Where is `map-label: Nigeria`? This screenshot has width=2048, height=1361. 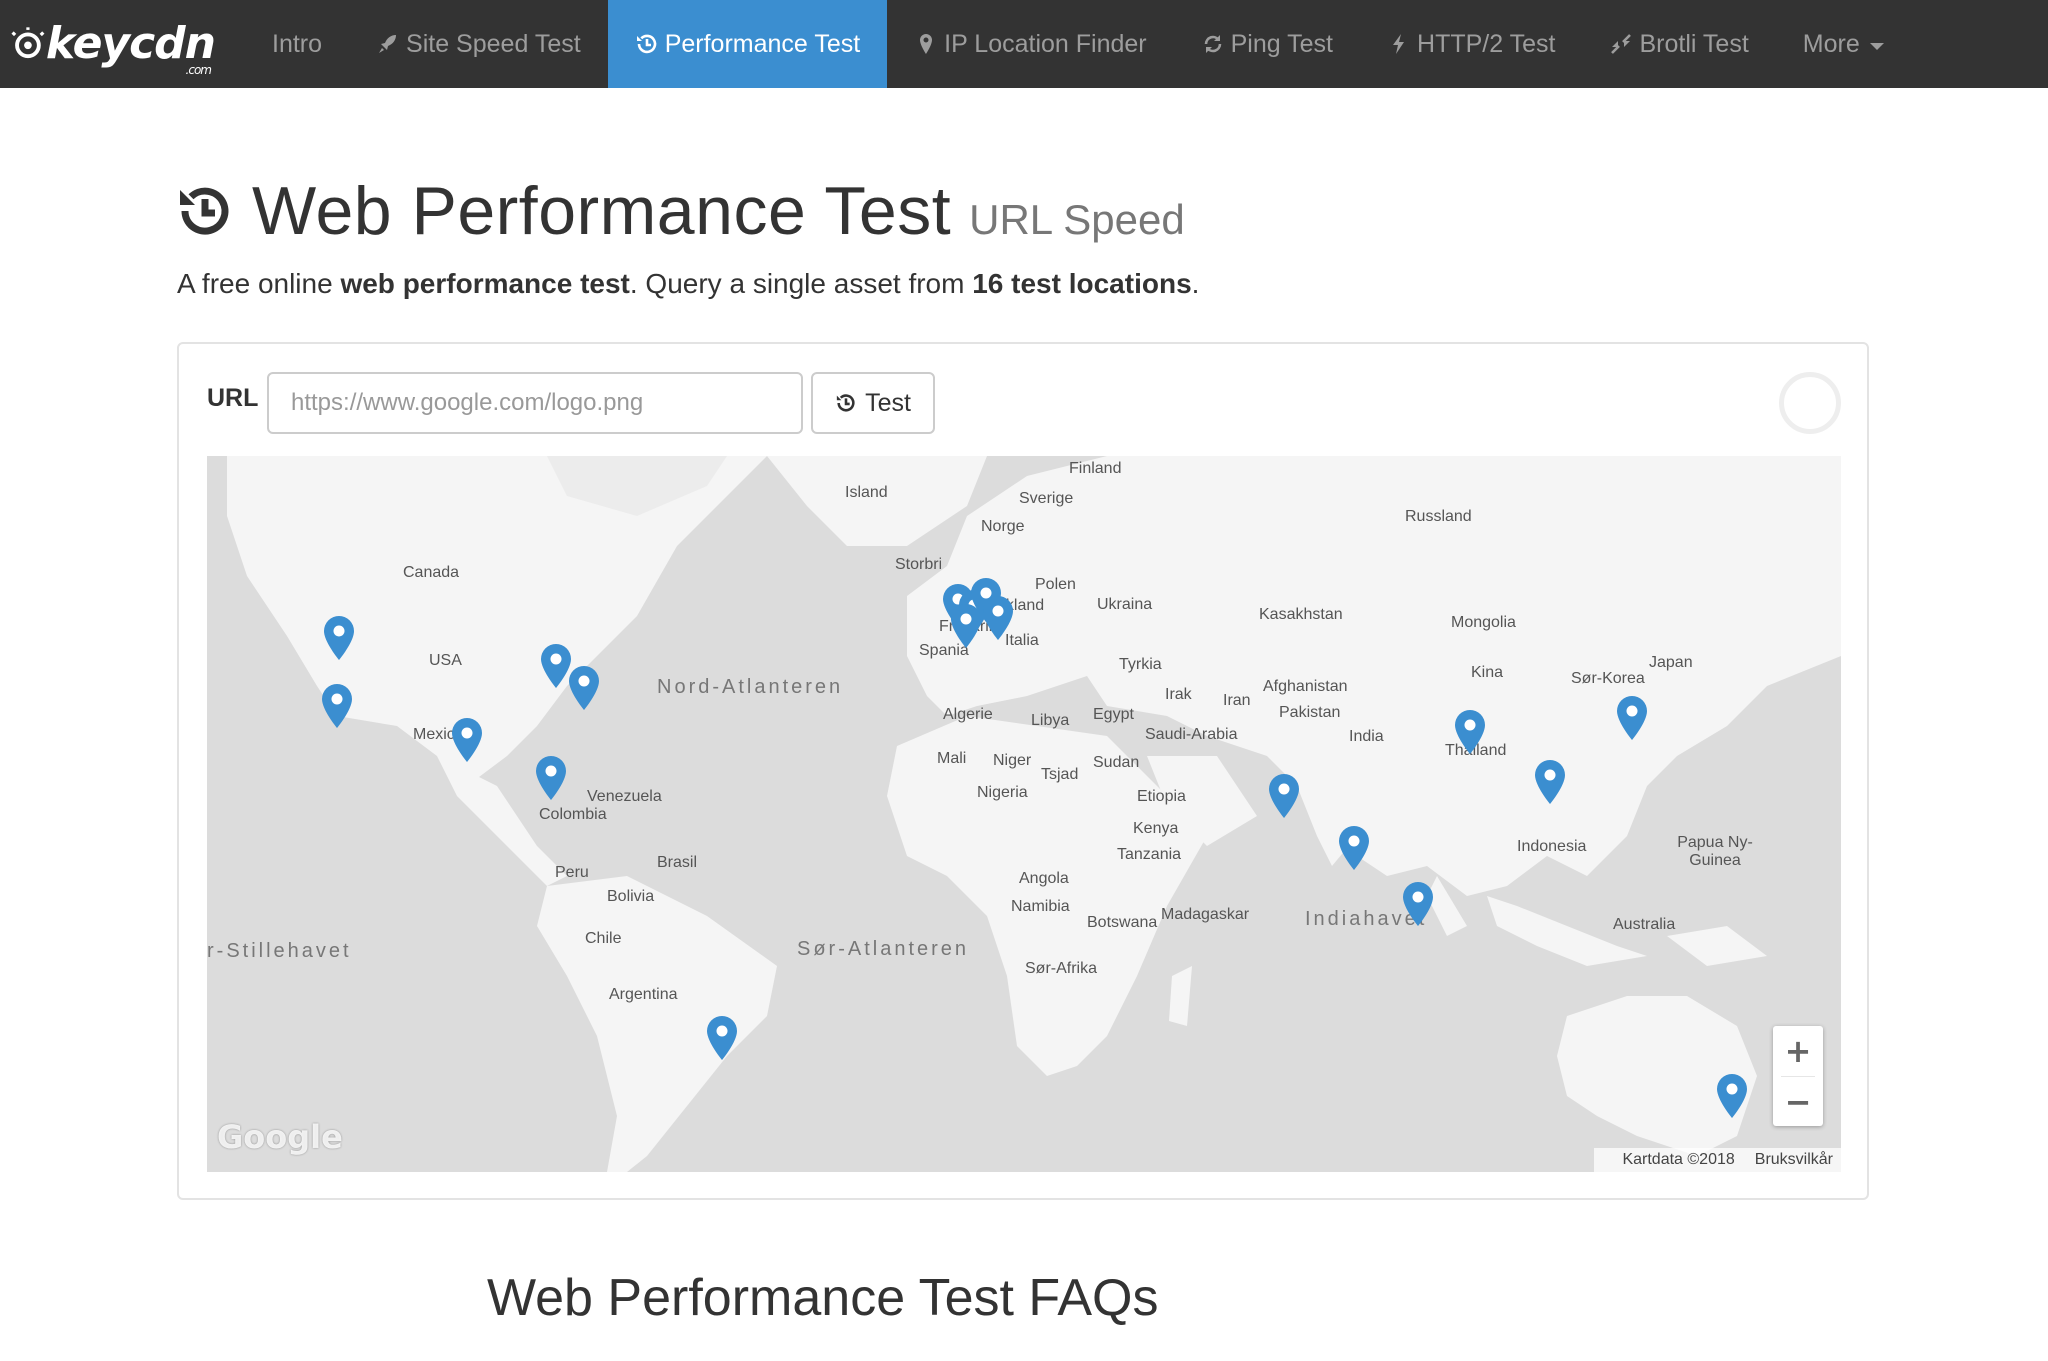
map-label: Nigeria is located at coordinates (1002, 792).